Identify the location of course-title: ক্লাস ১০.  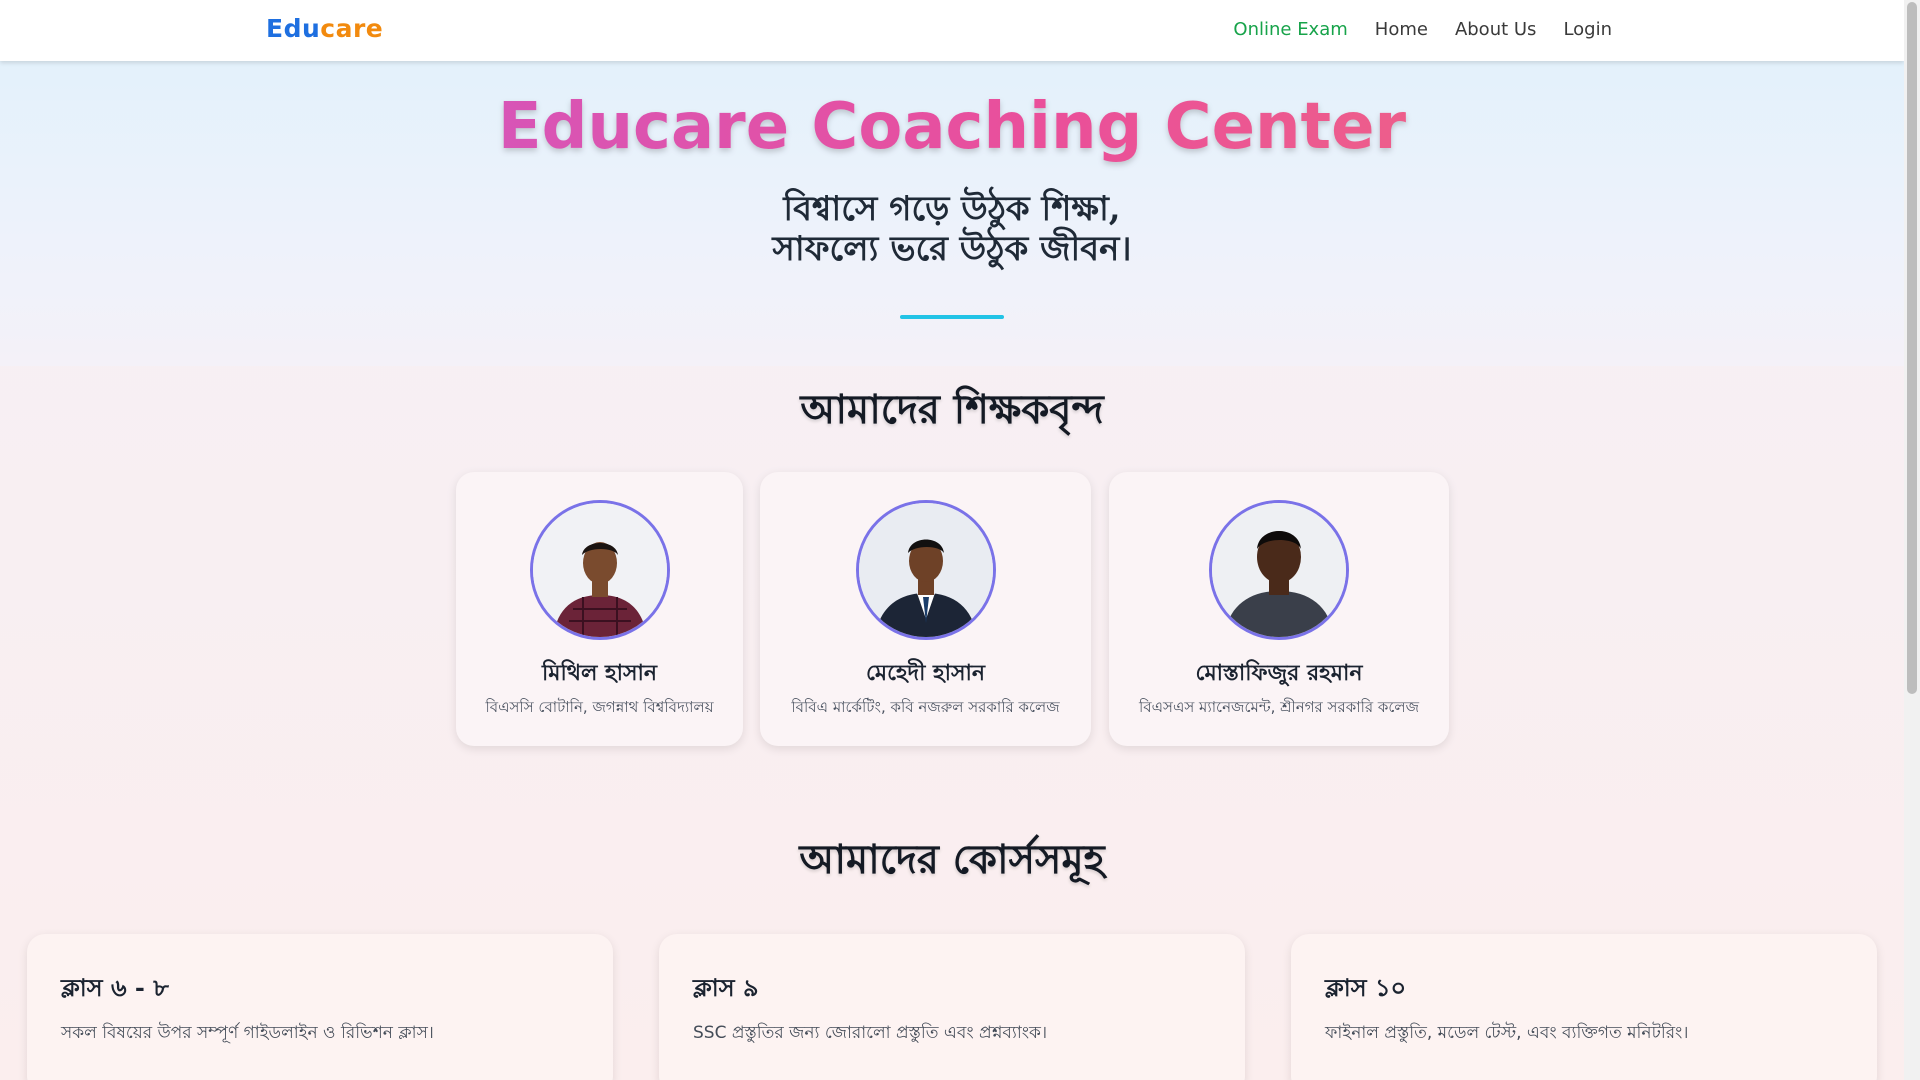
(1366, 987).